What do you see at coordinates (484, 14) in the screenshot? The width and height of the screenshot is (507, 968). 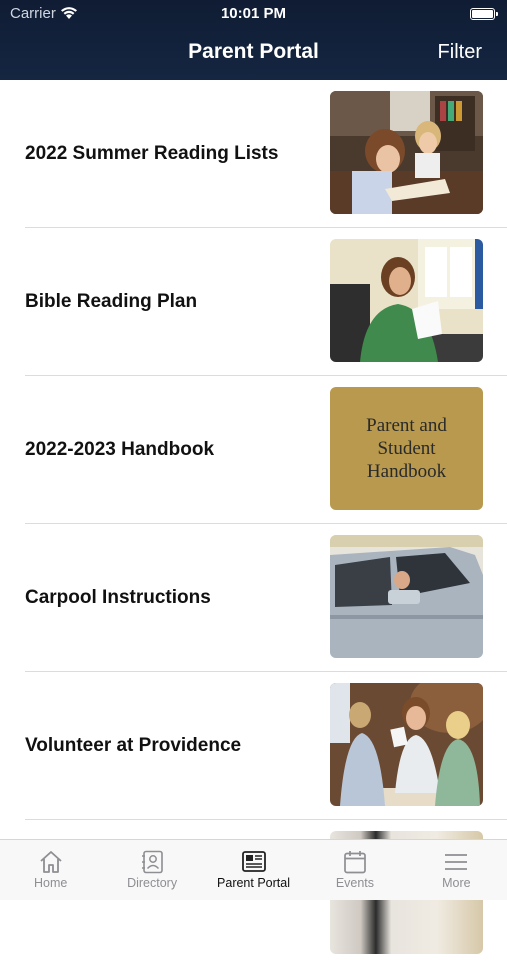 I see `battery-icon` at bounding box center [484, 14].